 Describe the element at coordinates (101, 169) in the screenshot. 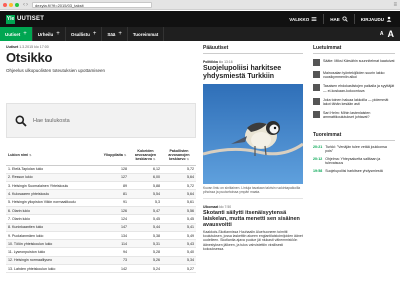

I see `table-row: 1. Etelä-Tapiolan lukio 128 6,12 5,72` at that location.